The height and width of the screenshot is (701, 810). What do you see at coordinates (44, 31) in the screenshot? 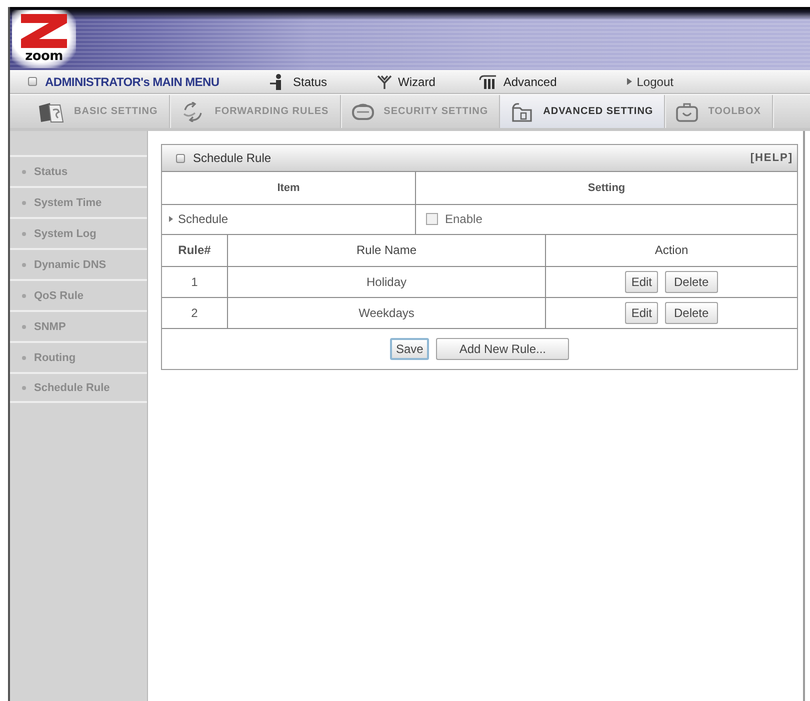
I see `z-mark-icon` at bounding box center [44, 31].